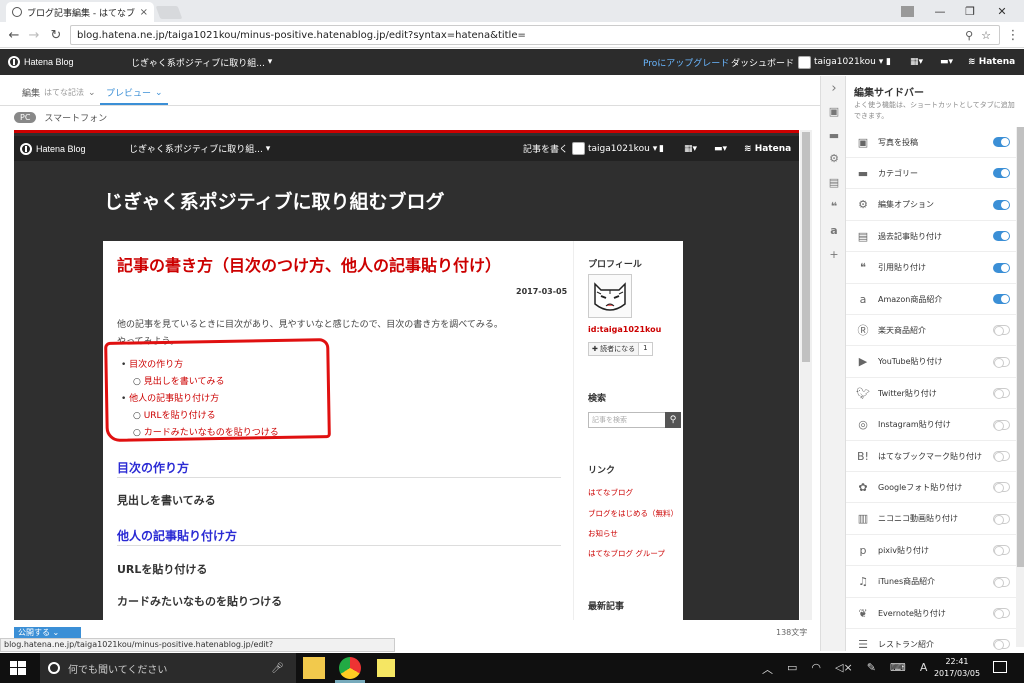  Describe the element at coordinates (767, 148) in the screenshot. I see `preview-hatena-menu: ≋ Hatena` at that location.